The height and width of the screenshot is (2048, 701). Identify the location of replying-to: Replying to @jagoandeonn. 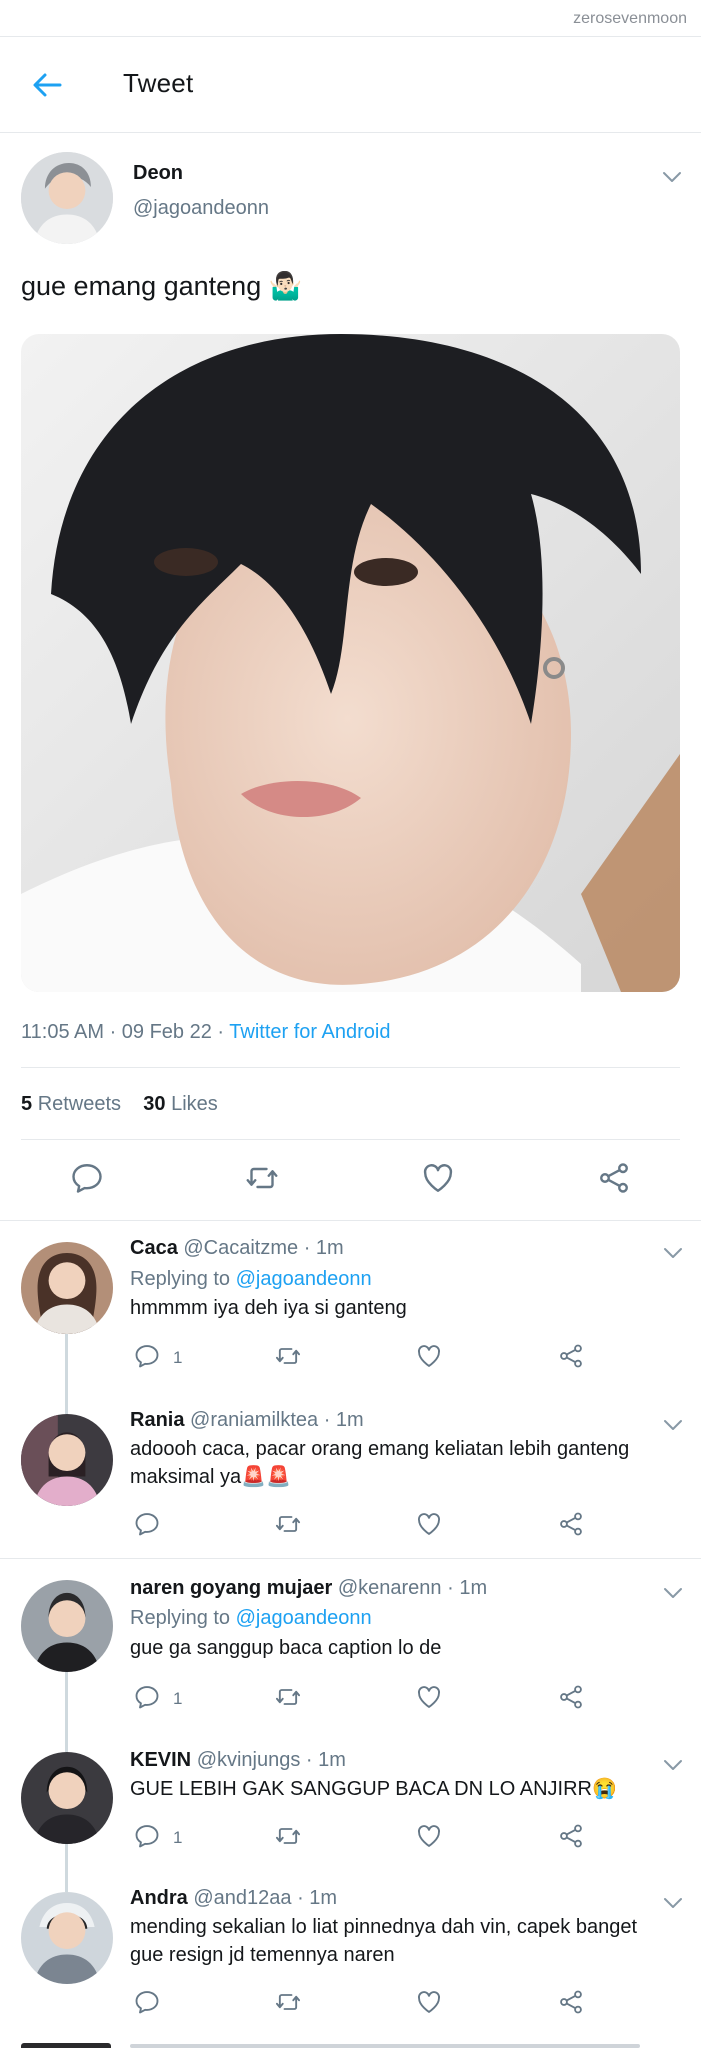
(251, 1618).